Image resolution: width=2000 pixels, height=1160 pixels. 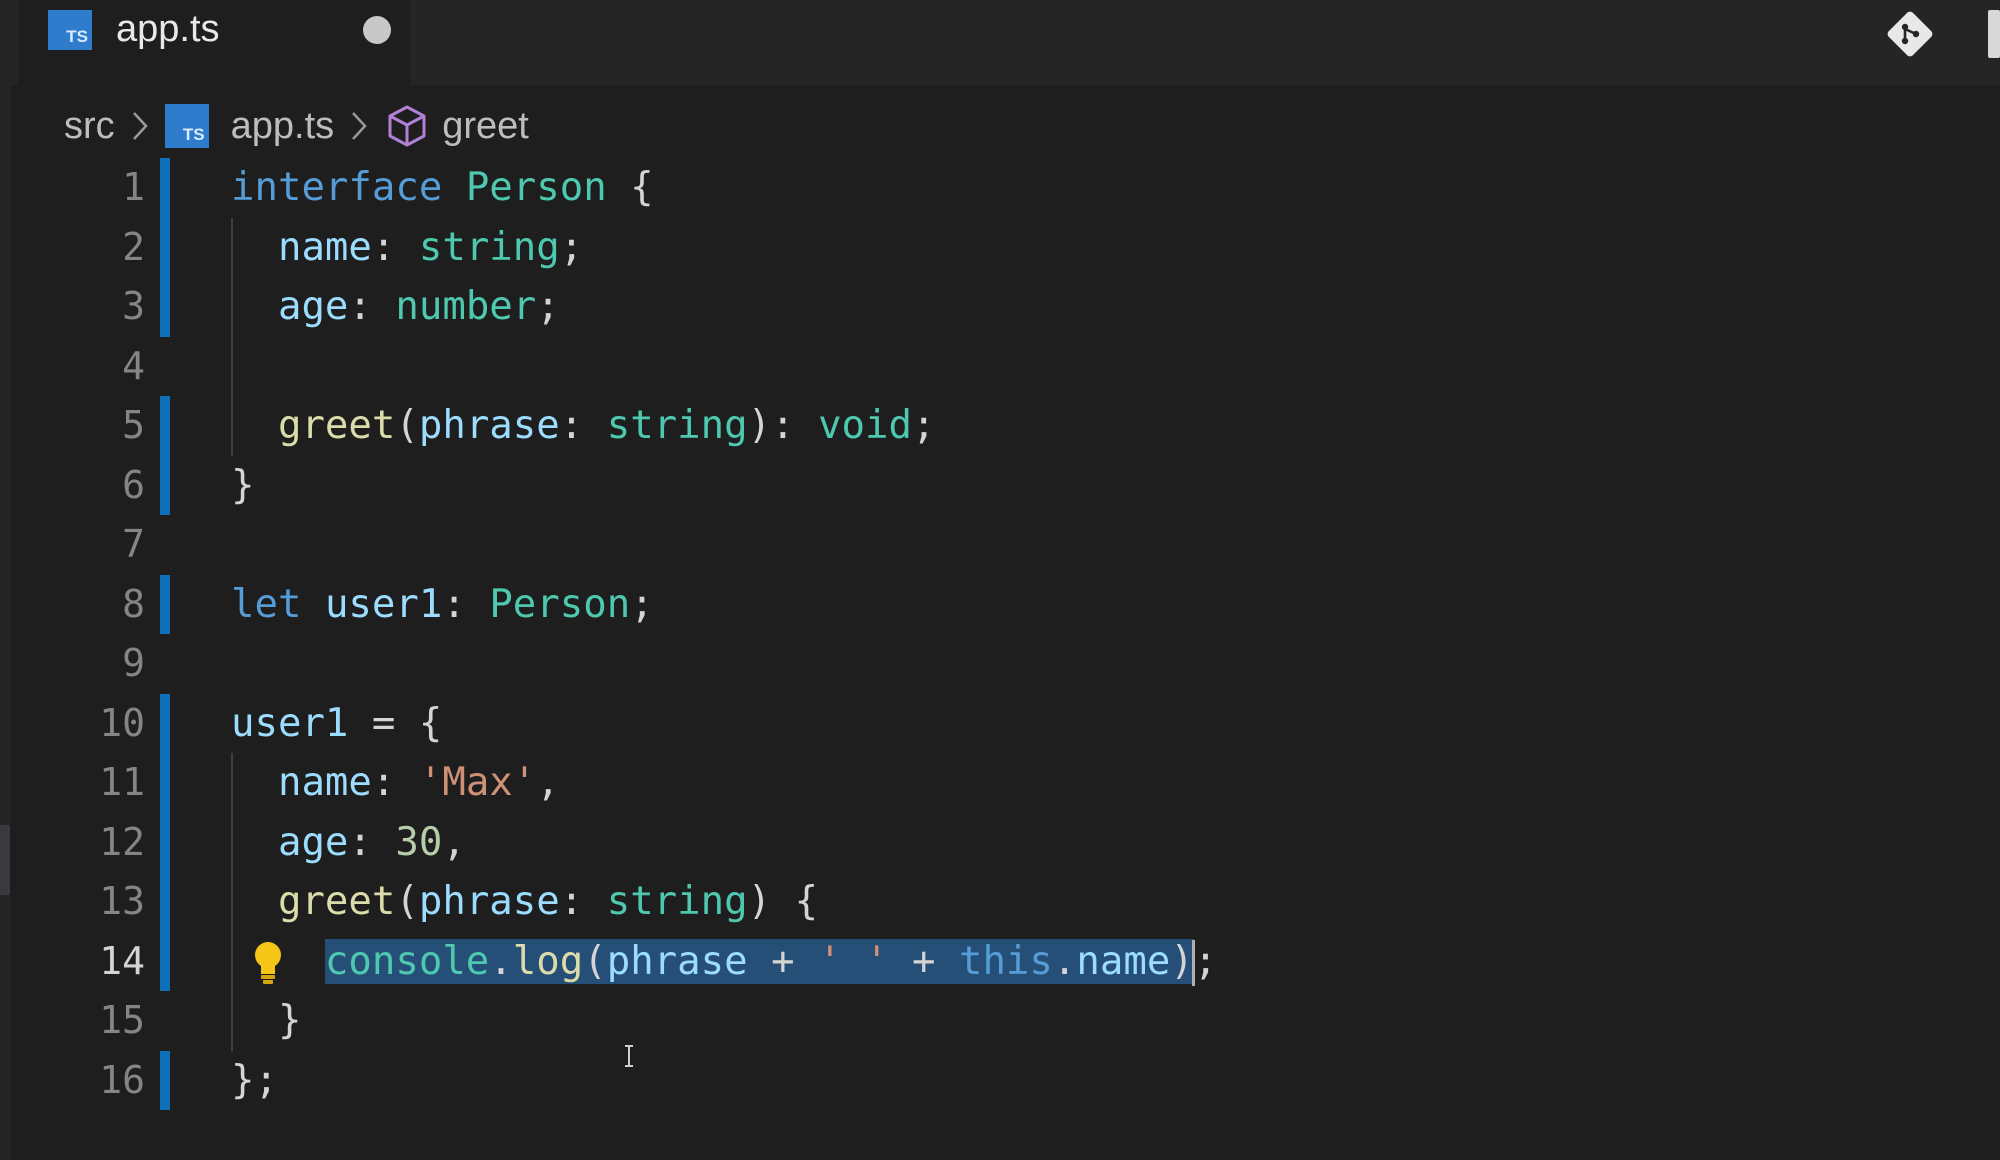 What do you see at coordinates (1182, 961) in the screenshot?
I see `selected-token: )` at bounding box center [1182, 961].